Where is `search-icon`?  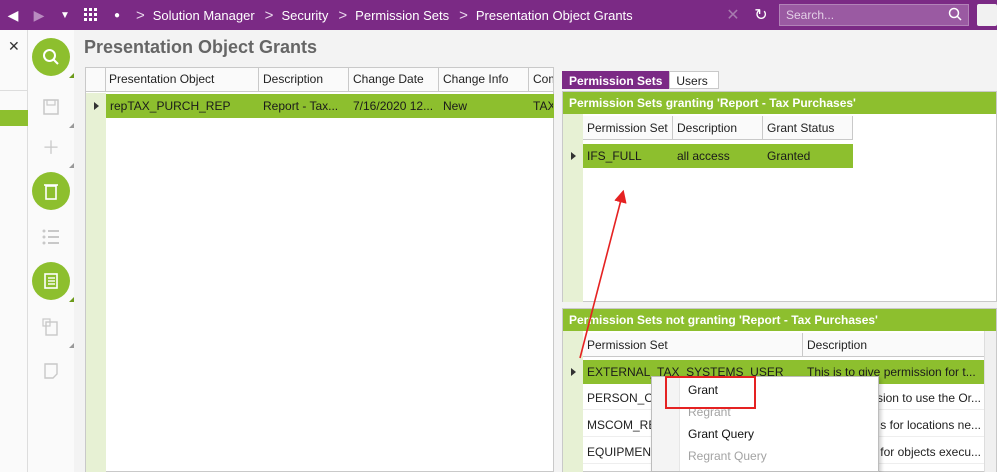 search-icon is located at coordinates (955, 15).